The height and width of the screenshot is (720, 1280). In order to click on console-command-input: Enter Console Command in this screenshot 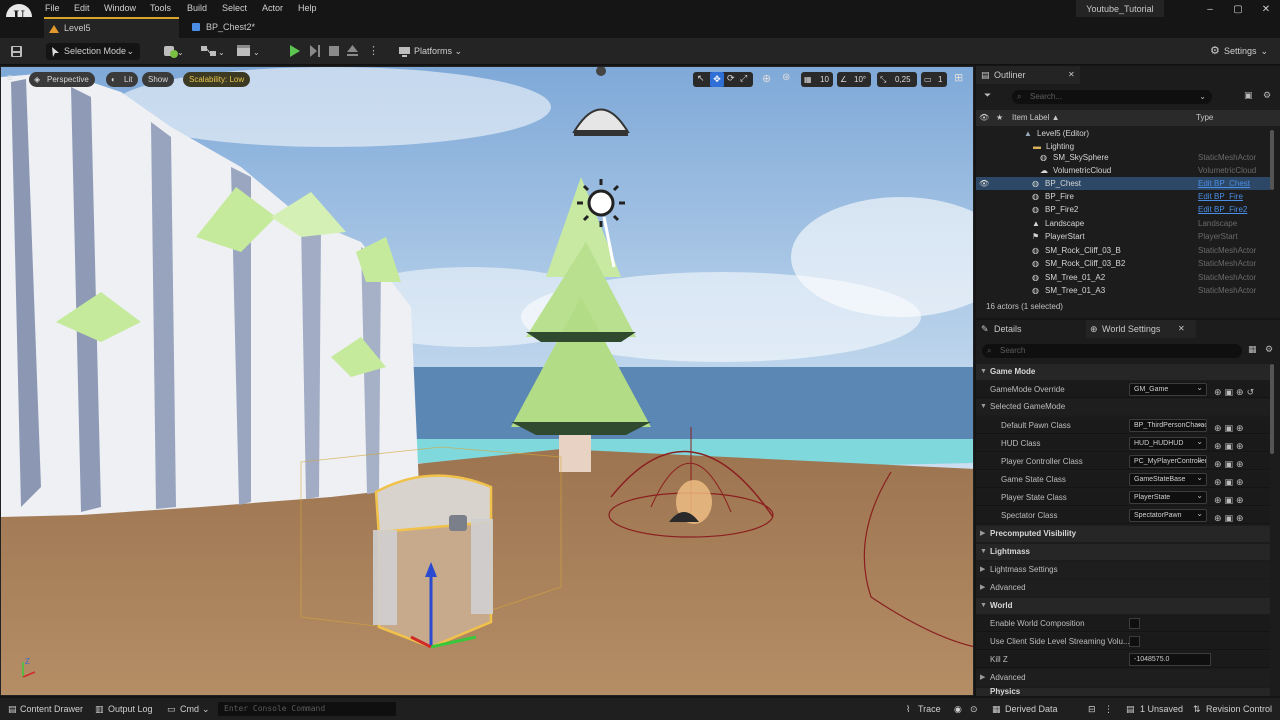, I will do `click(307, 709)`.